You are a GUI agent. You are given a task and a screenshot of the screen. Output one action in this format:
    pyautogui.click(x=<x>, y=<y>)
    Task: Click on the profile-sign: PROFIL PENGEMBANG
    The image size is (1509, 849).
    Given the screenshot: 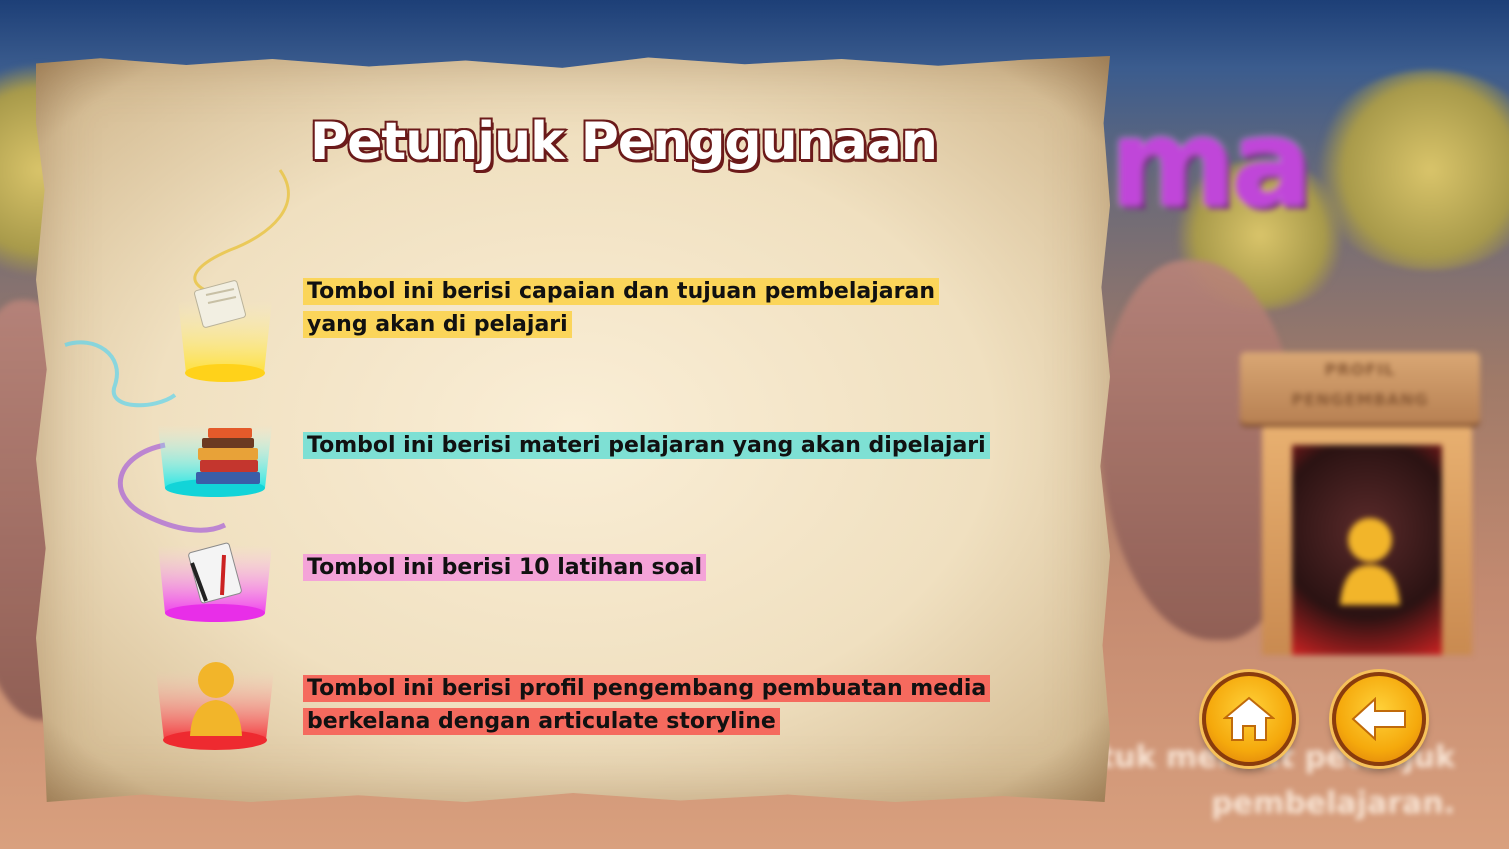 What is the action you would take?
    pyautogui.click(x=1360, y=388)
    